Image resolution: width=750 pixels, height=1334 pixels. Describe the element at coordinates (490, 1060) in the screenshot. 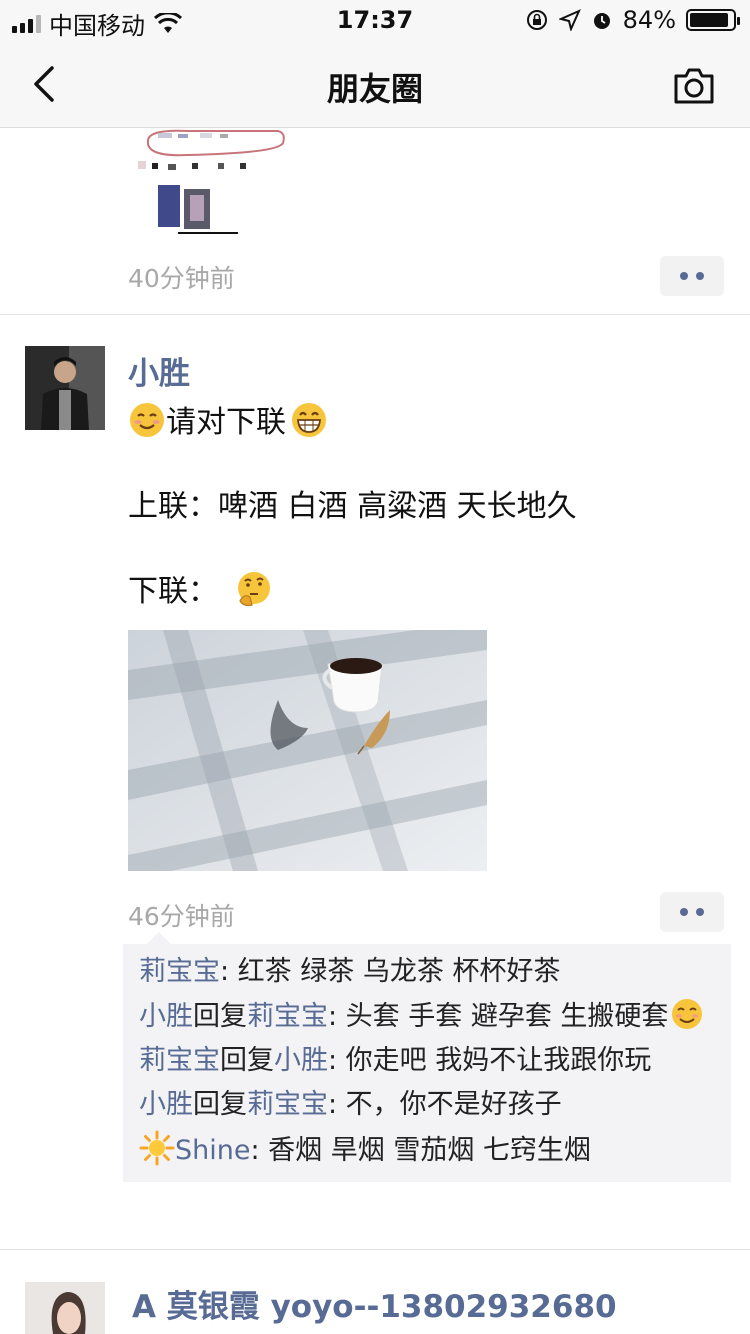

I see `comment-text: : 你走吧 我妈不让我跟你玩` at that location.